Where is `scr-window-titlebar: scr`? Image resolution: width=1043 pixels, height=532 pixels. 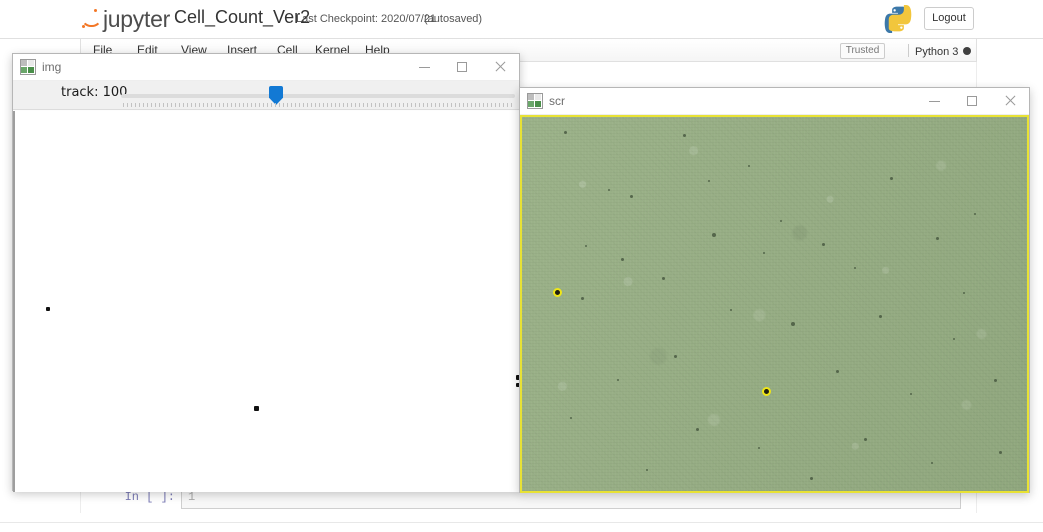
scr-window-titlebar: scr is located at coordinates (774, 101).